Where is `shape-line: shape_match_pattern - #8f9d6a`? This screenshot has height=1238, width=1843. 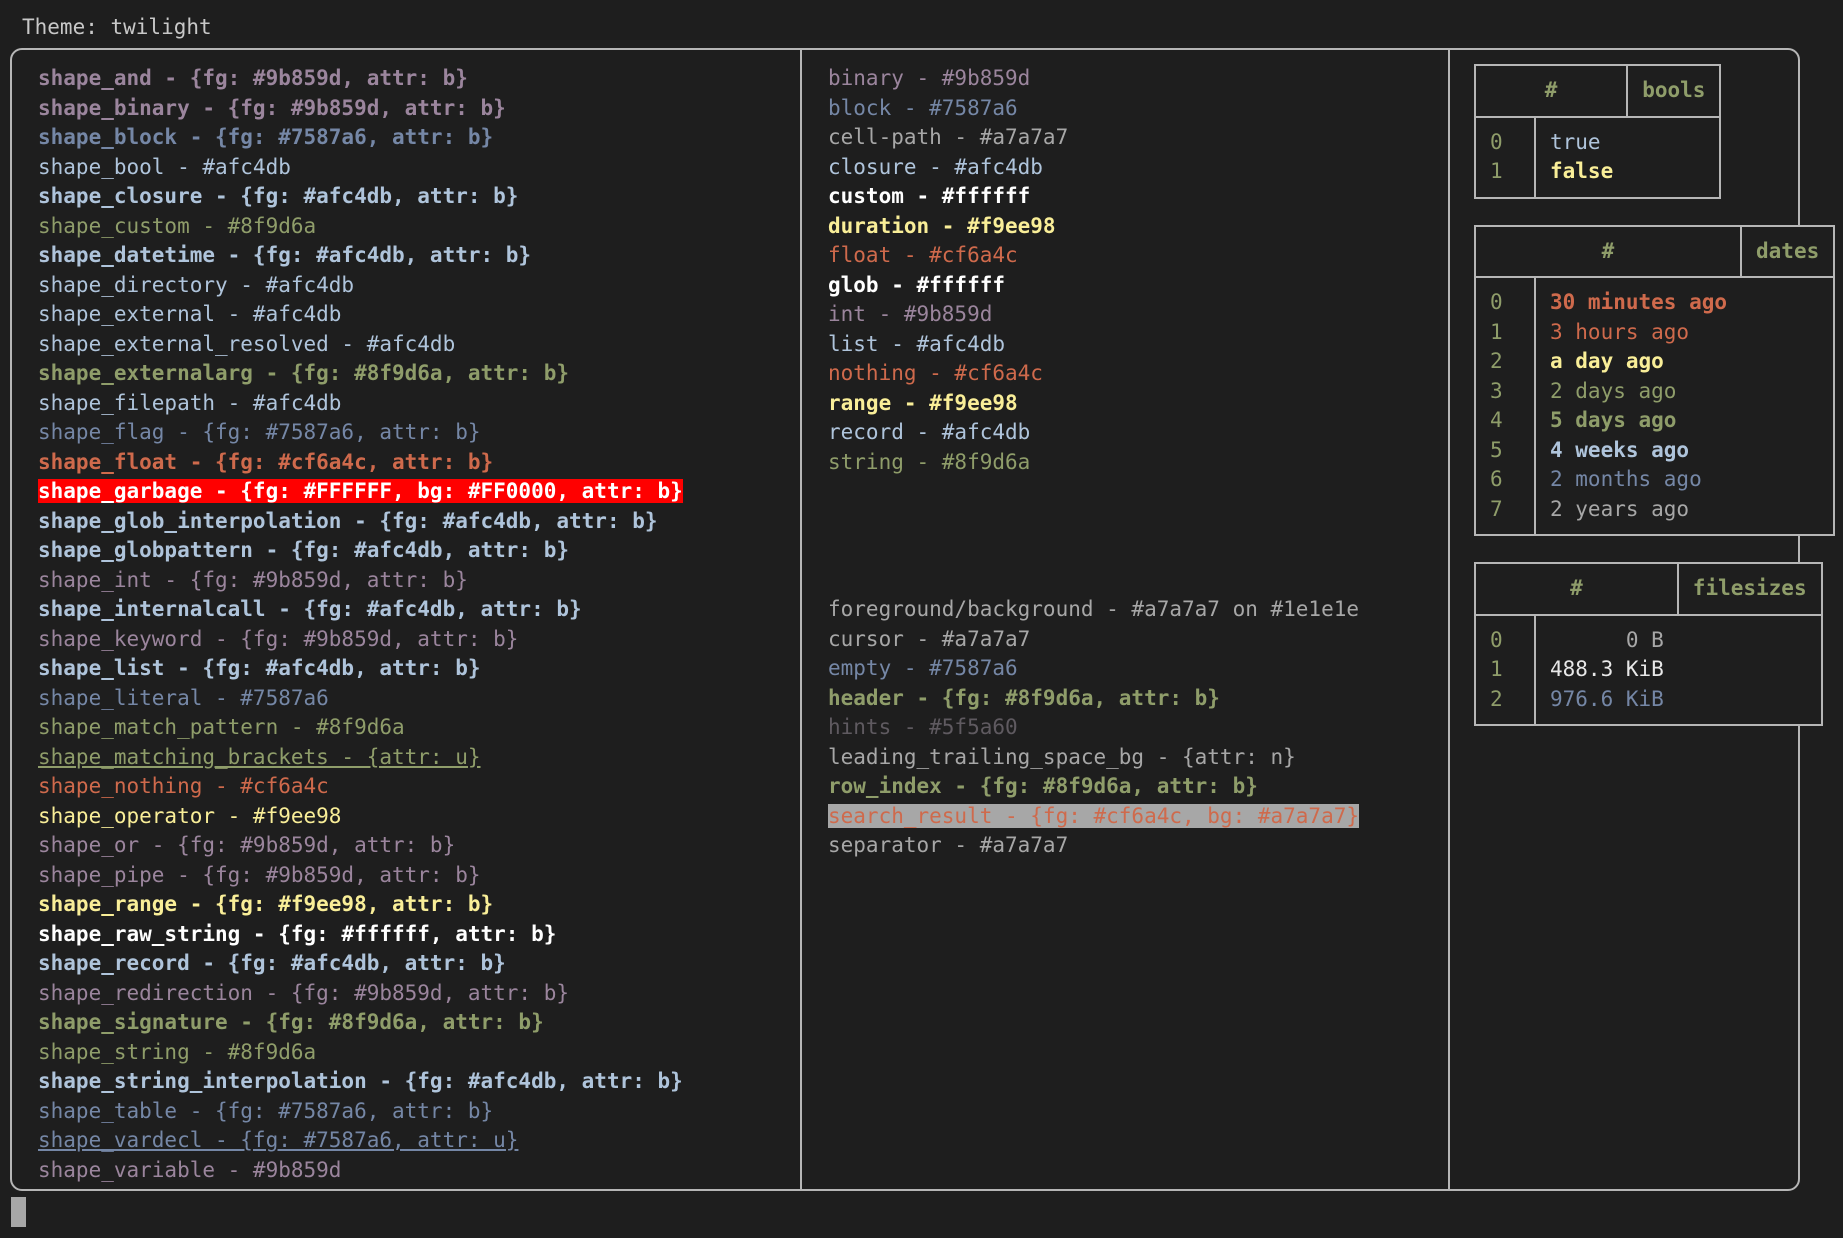
shape-line: shape_match_pattern - #8f9d6a is located at coordinates (419, 728).